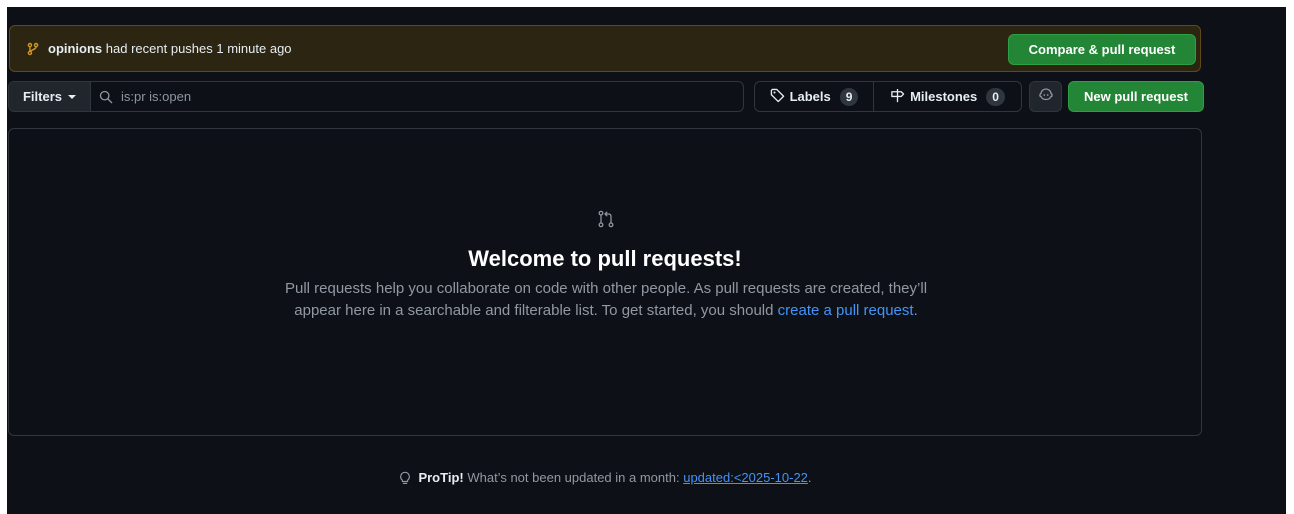  Describe the element at coordinates (573, 477) in the screenshot. I see `protip-text: What’s not been updated in a month:` at that location.